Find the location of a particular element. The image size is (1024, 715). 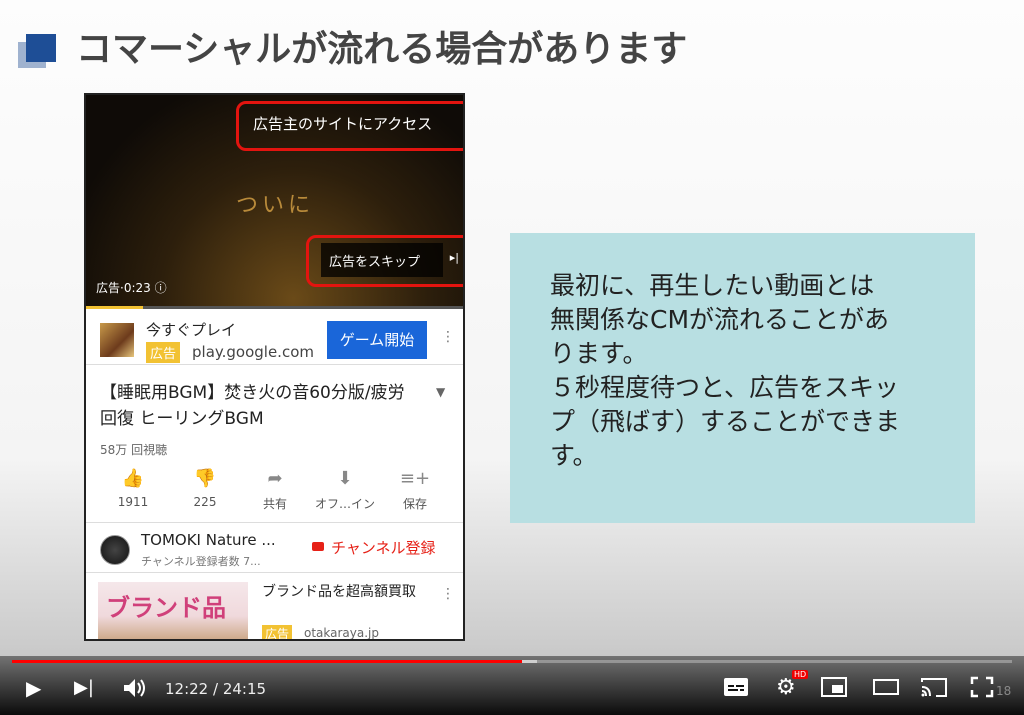

subtitles-icon-svg is located at coordinates (736, 687).